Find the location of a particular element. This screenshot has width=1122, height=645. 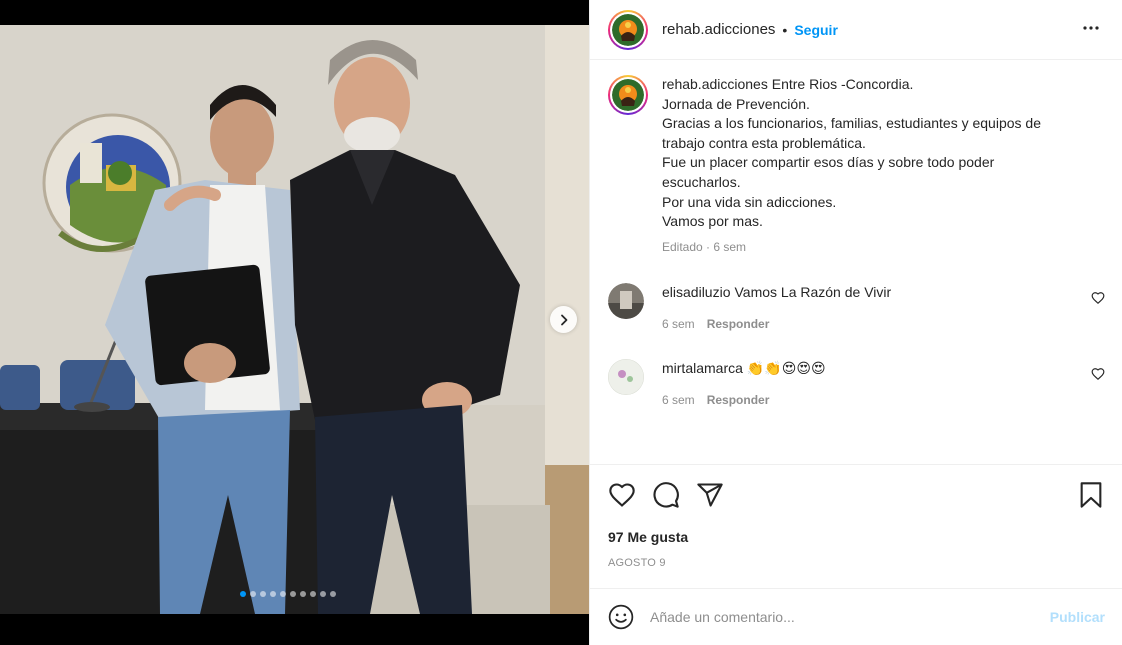

caption-line: trabajo contra esta problemática. is located at coordinates (764, 142).